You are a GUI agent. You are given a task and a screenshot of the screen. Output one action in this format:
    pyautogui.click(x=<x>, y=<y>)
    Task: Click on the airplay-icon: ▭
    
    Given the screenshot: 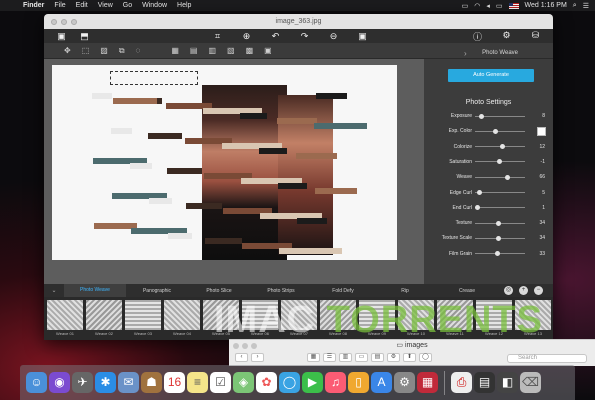 What is the action you would take?
    pyautogui.click(x=465, y=6)
    